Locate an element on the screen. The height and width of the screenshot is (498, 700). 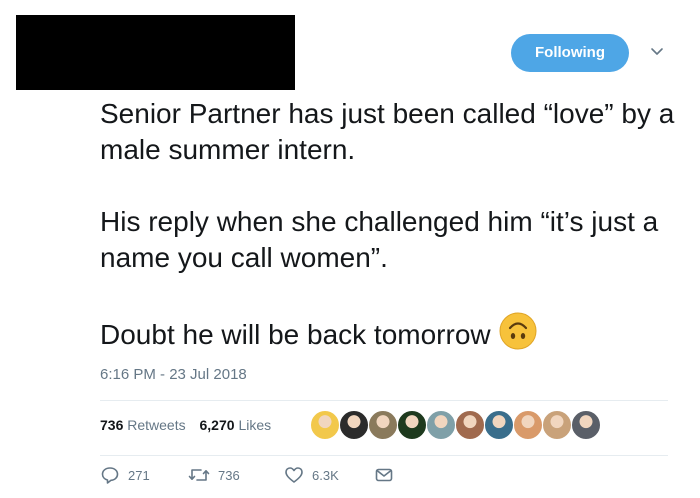
likes-stat: 6,270 Likes is located at coordinates (236, 425).